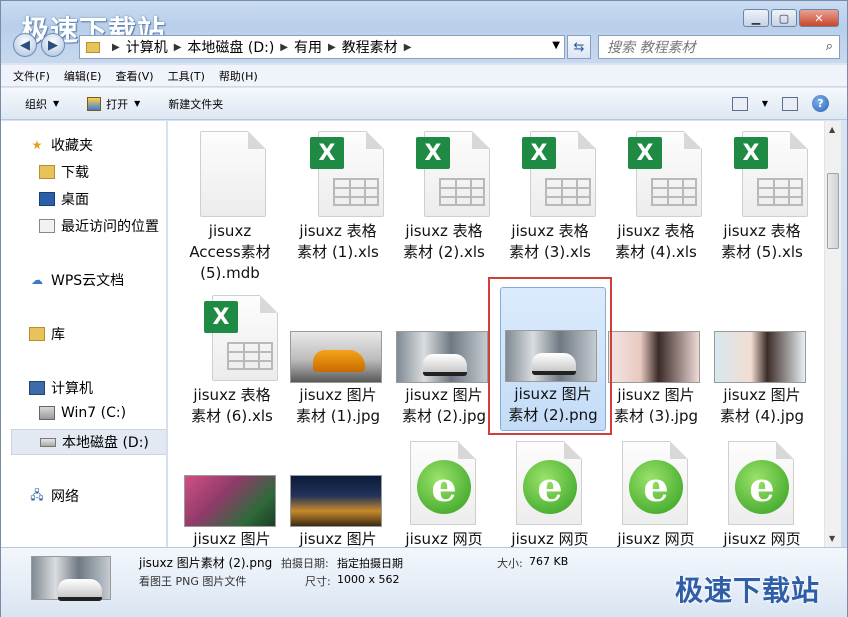 This screenshot has height=617, width=848. What do you see at coordinates (134, 76) in the screenshot?
I see `menu-view: 查看(V)` at bounding box center [134, 76].